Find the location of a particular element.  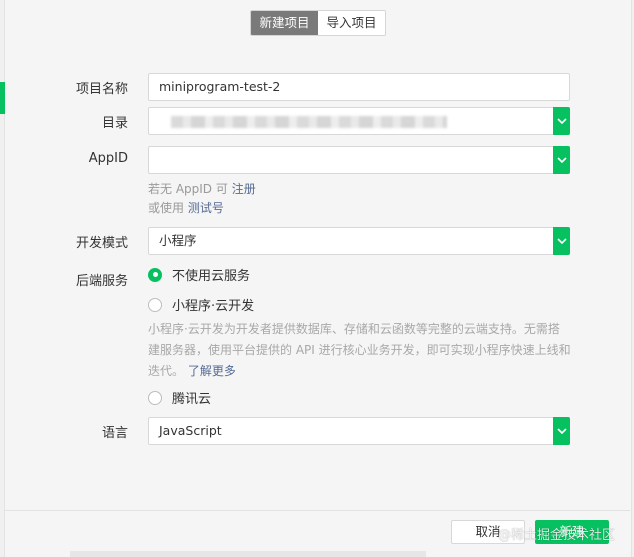

register-link: 注册 is located at coordinates (244, 189).